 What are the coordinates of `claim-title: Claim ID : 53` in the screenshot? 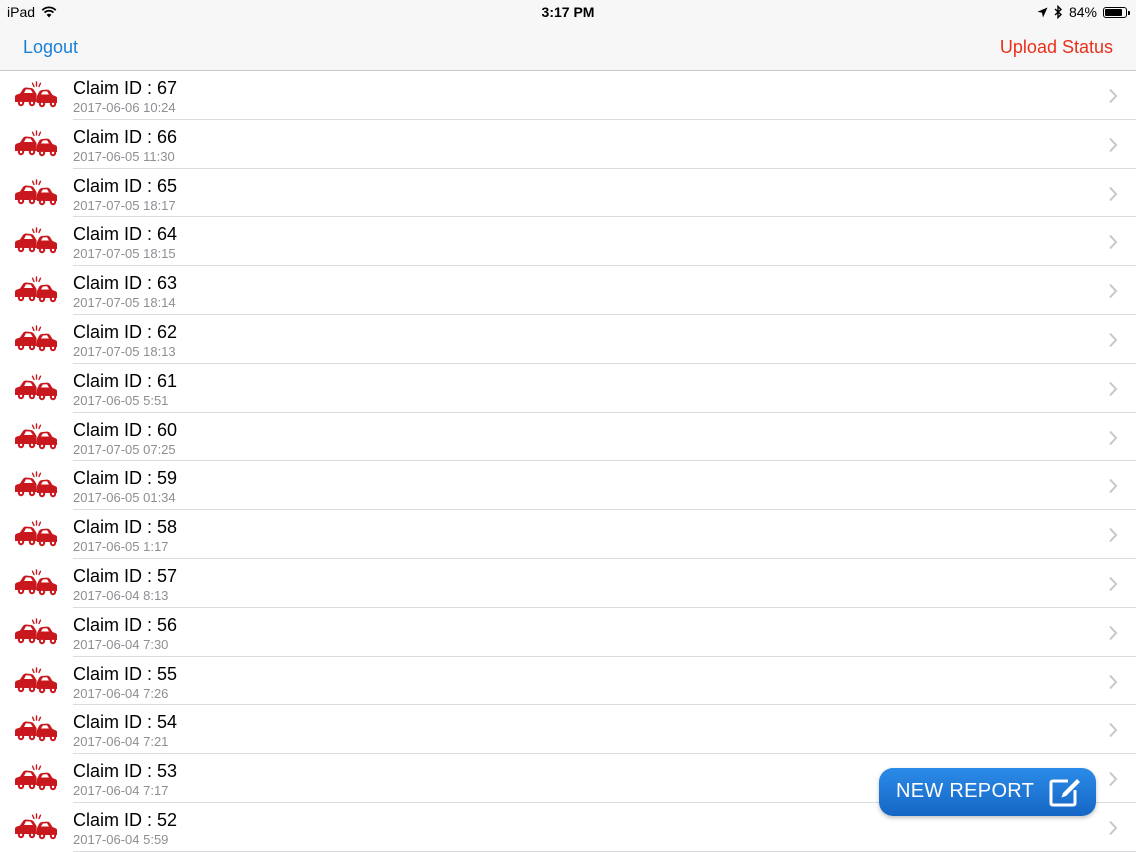 It's located at (125, 771).